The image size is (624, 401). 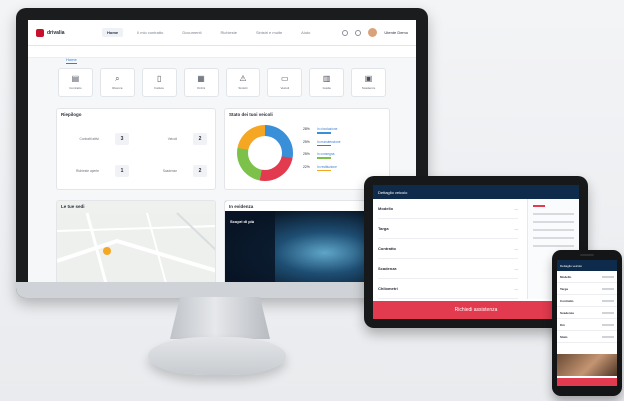 What do you see at coordinates (448, 209) in the screenshot?
I see `form-row: Modello —` at bounding box center [448, 209].